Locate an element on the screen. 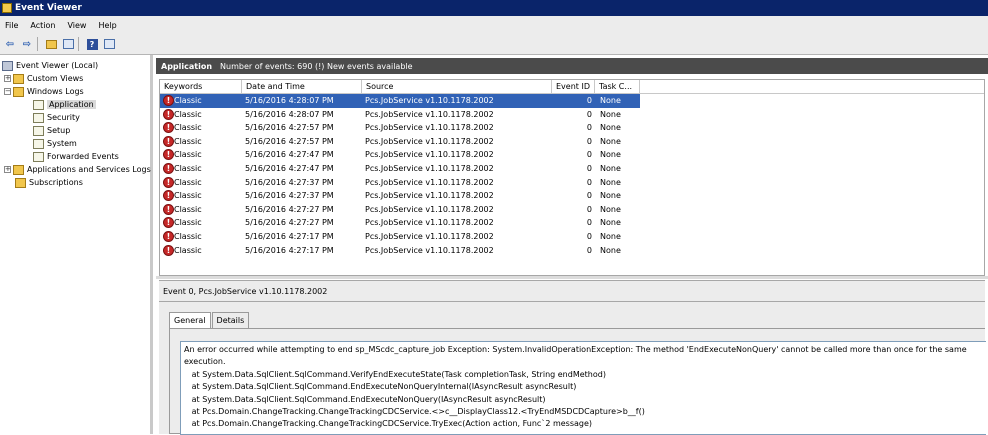 This screenshot has height=435, width=988. cell-date: 5/16/2016 4:27:37 PM is located at coordinates (289, 182).